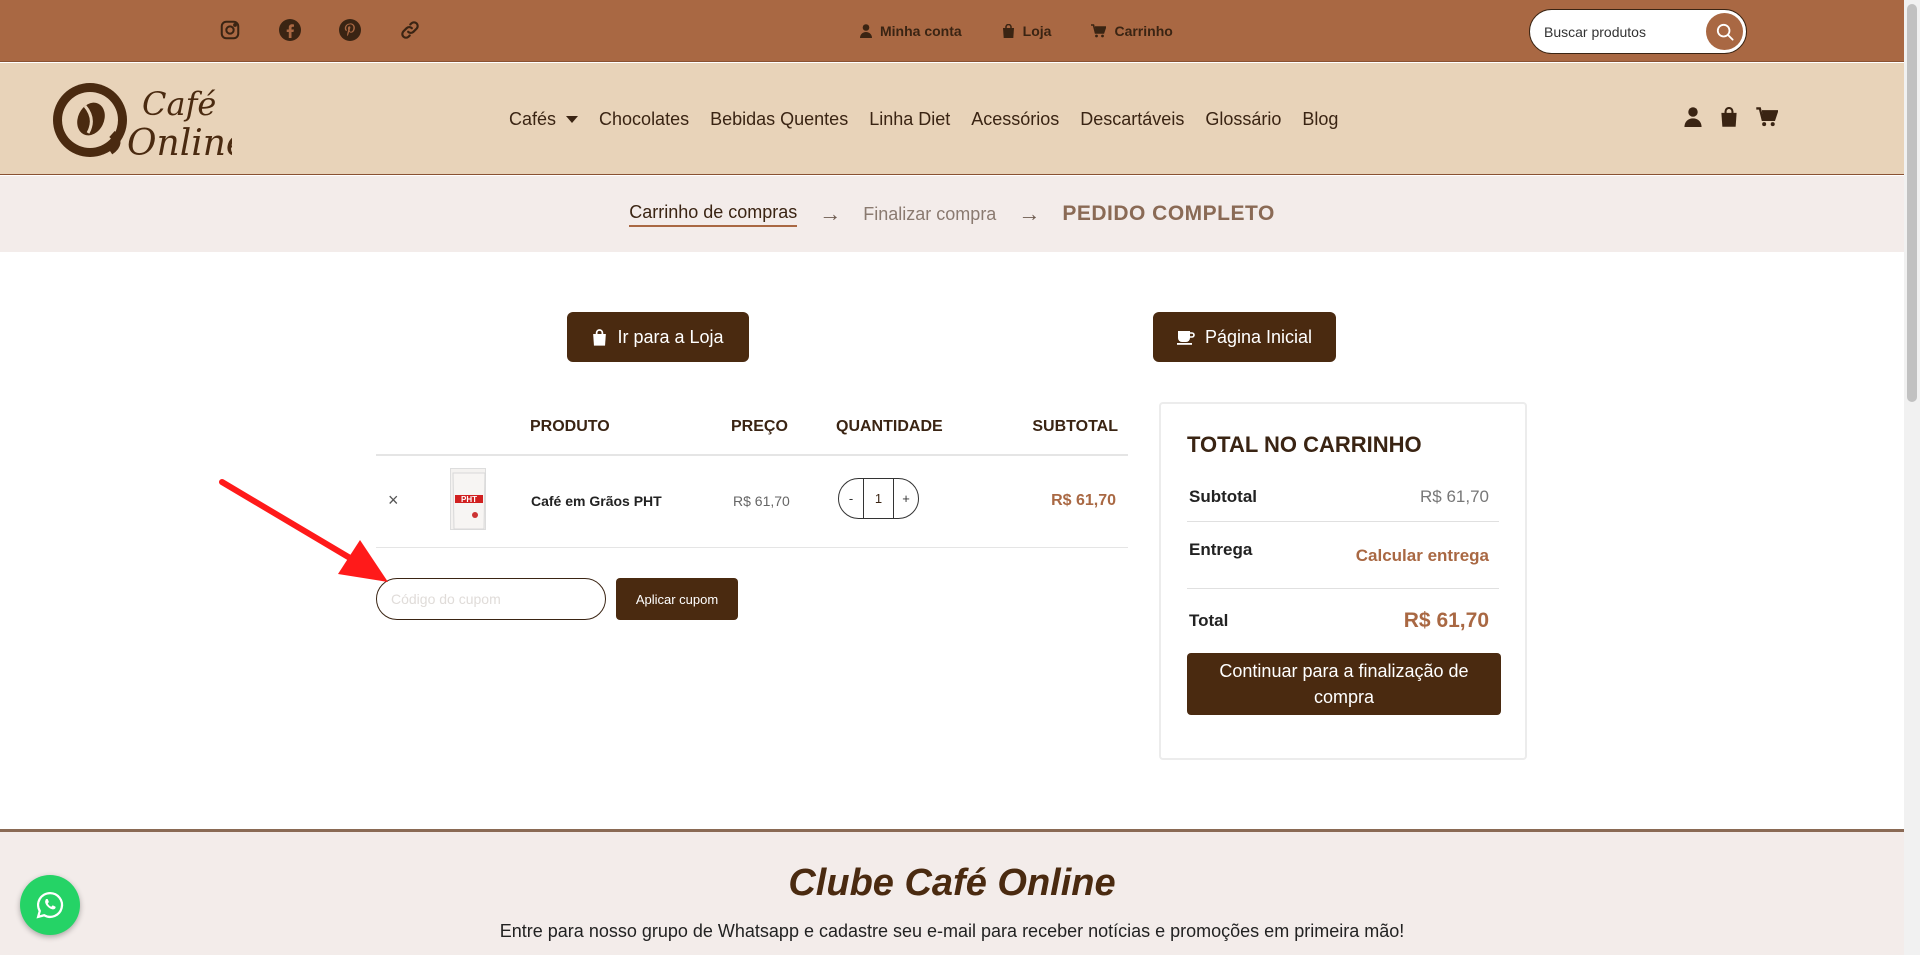  I want to click on product-price: R$ 61,70, so click(761, 501).